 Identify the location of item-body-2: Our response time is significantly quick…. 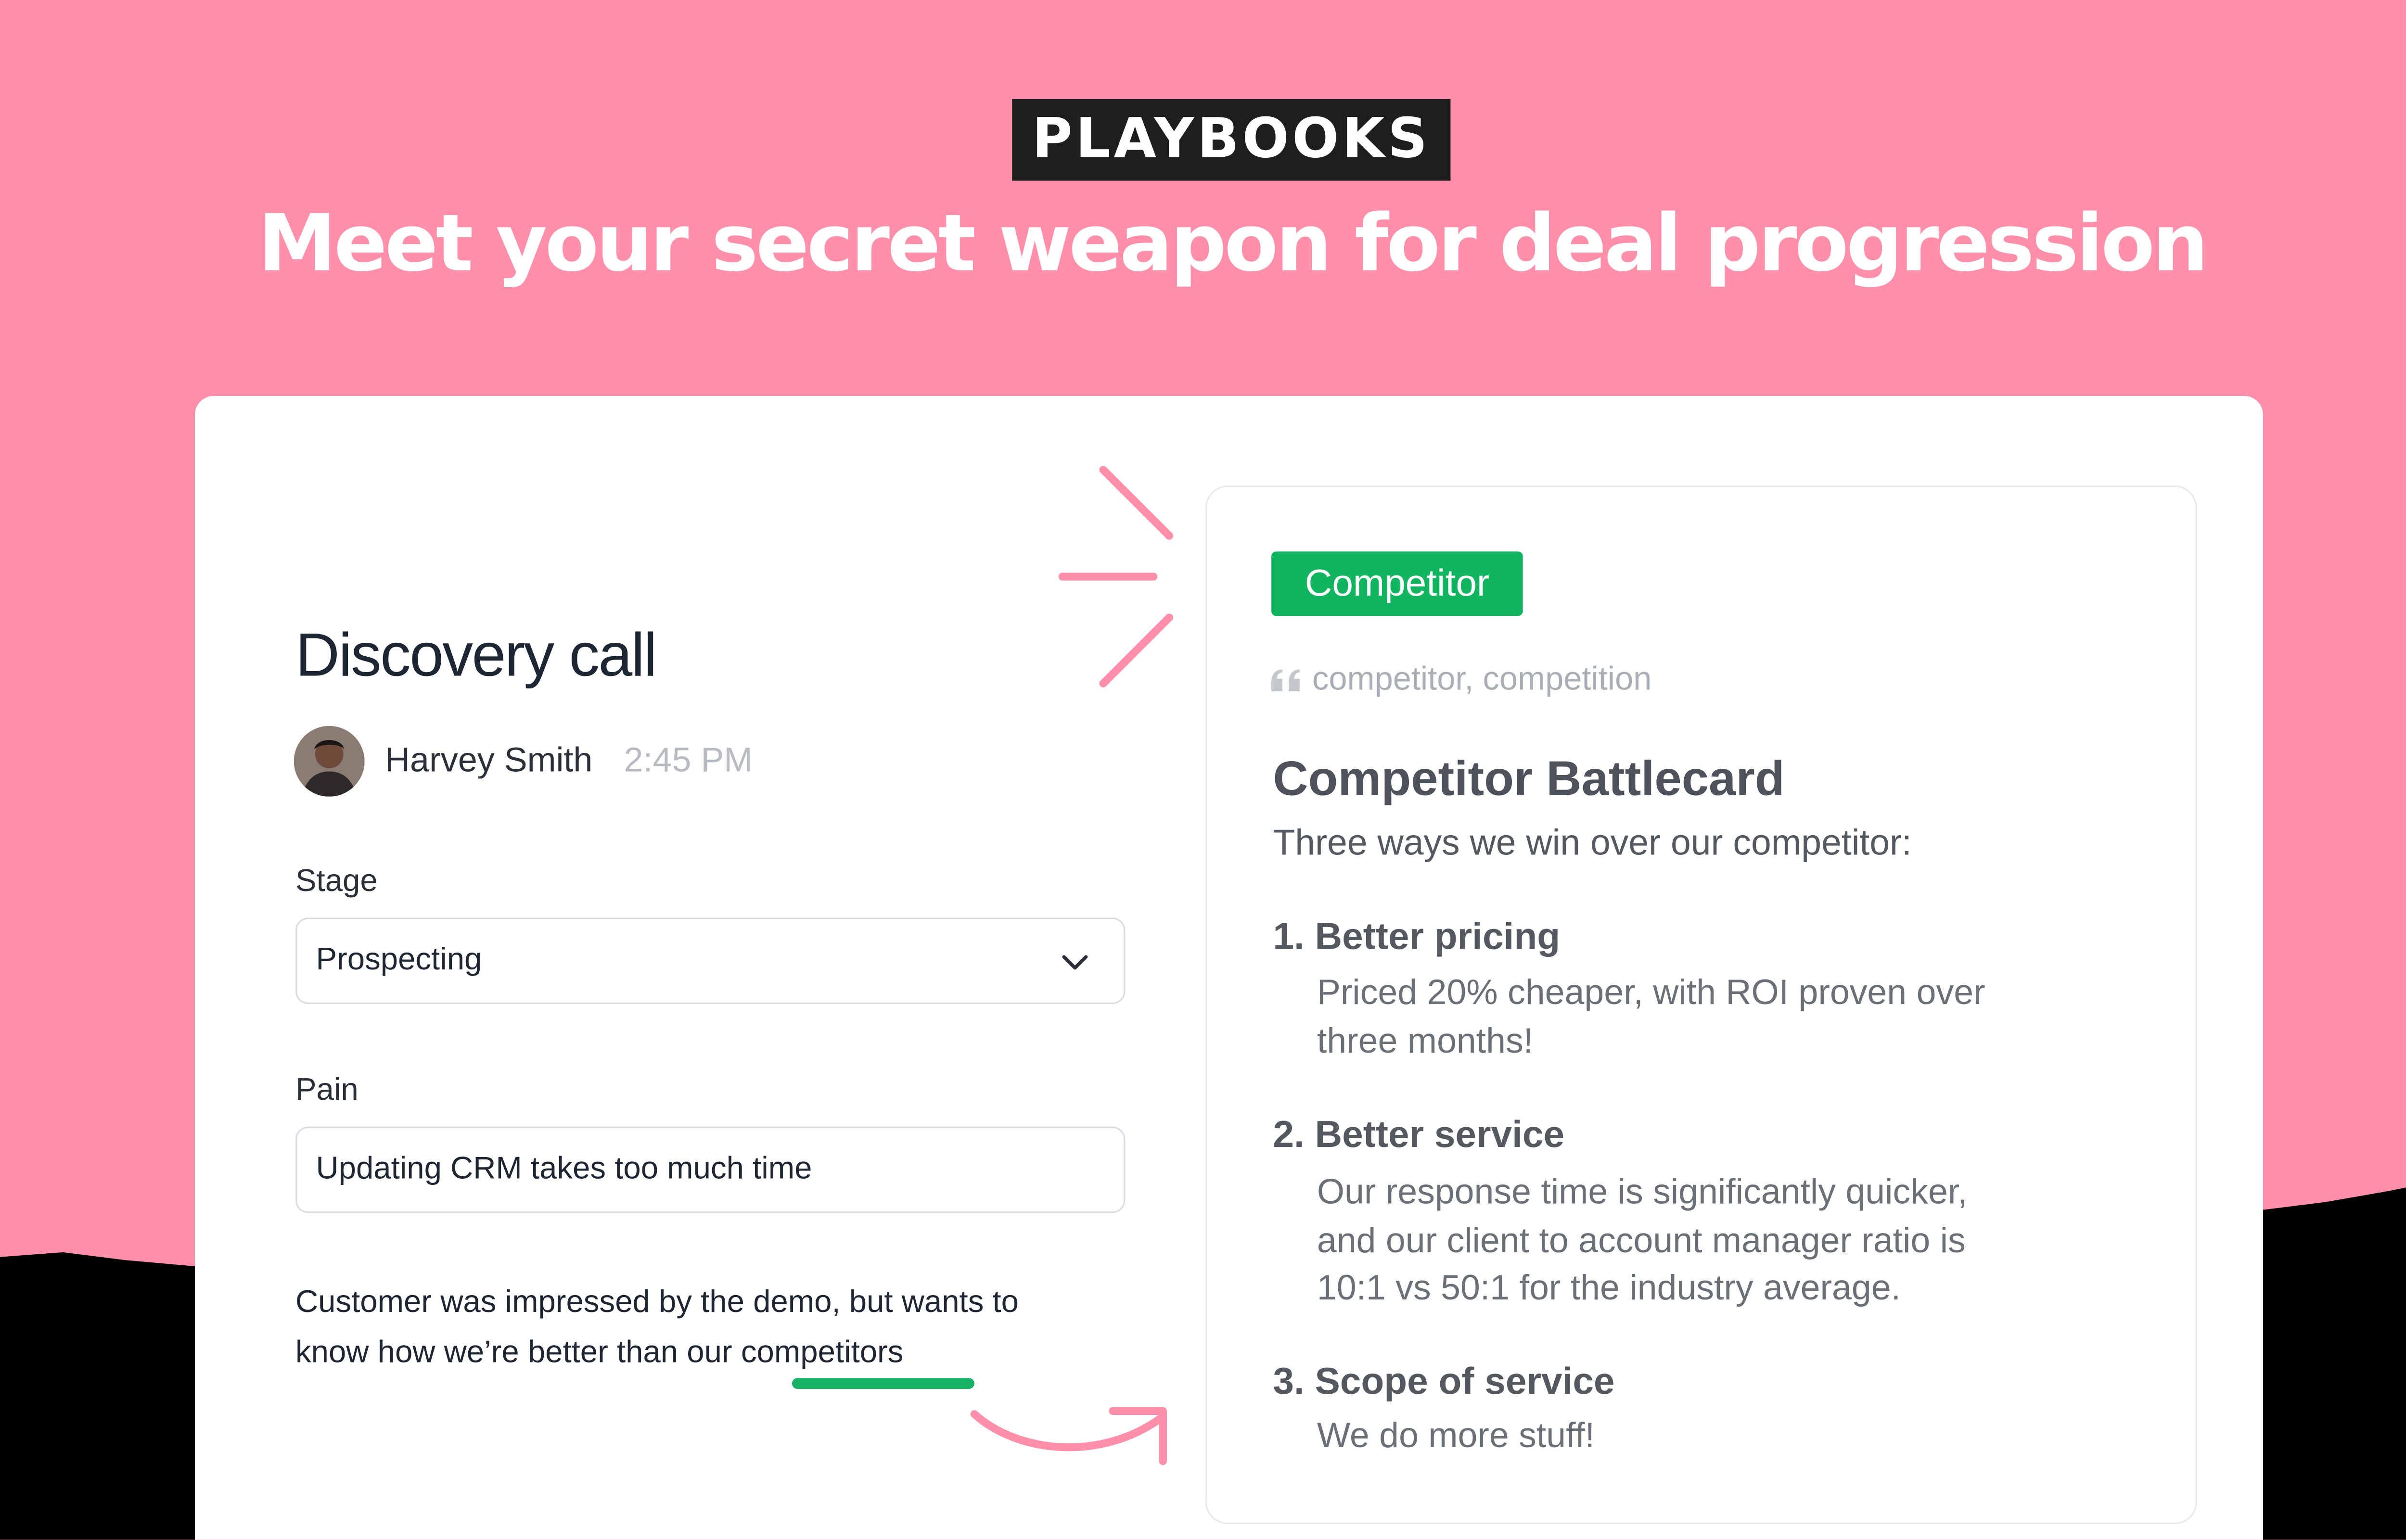
(1726, 1241).